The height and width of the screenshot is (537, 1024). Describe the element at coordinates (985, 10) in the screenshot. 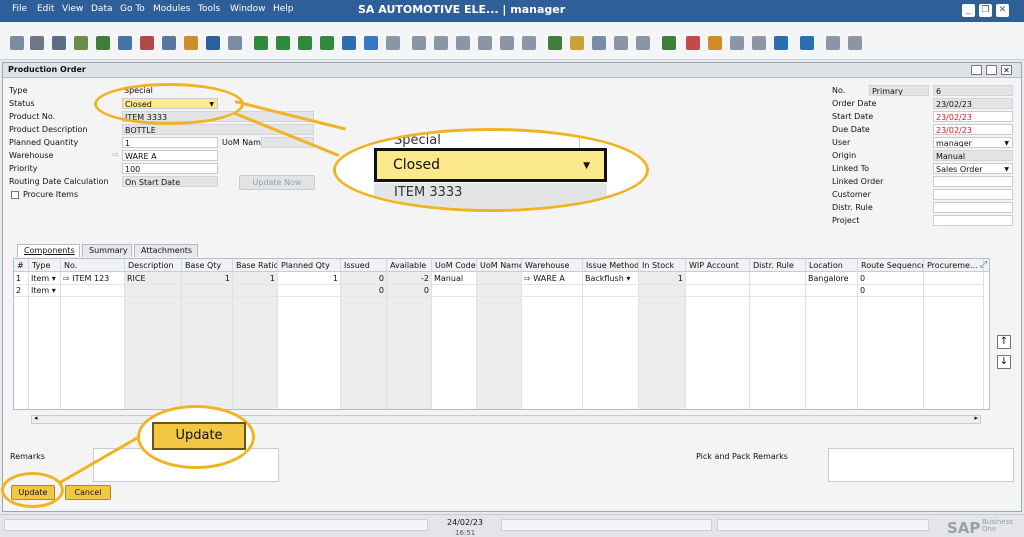

I see `restore-button: ❐` at that location.